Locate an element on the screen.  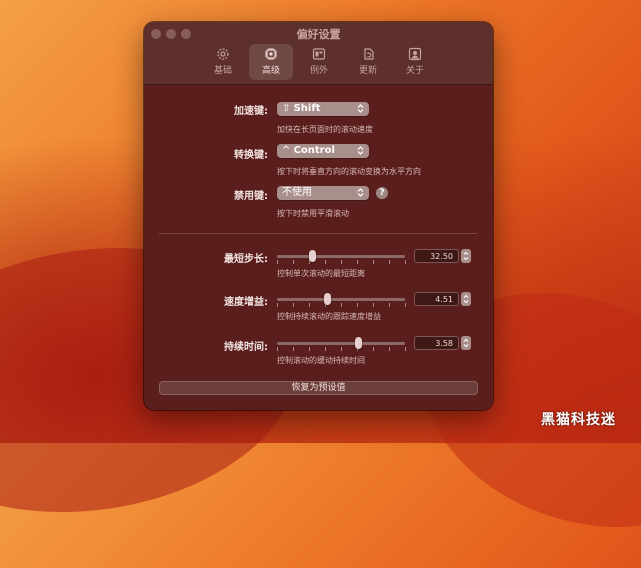
gear-icon is located at coordinates (223, 54).